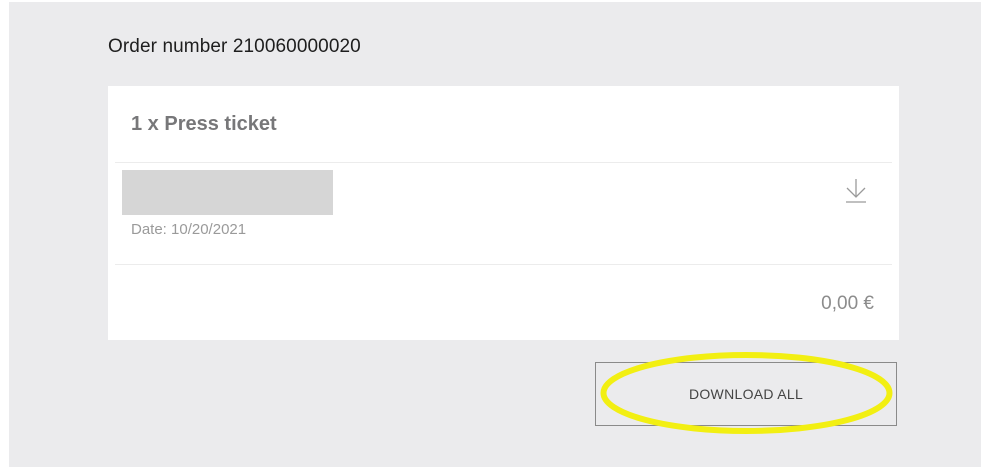 This screenshot has width=983, height=467. I want to click on redacted-ticket-name, so click(227, 192).